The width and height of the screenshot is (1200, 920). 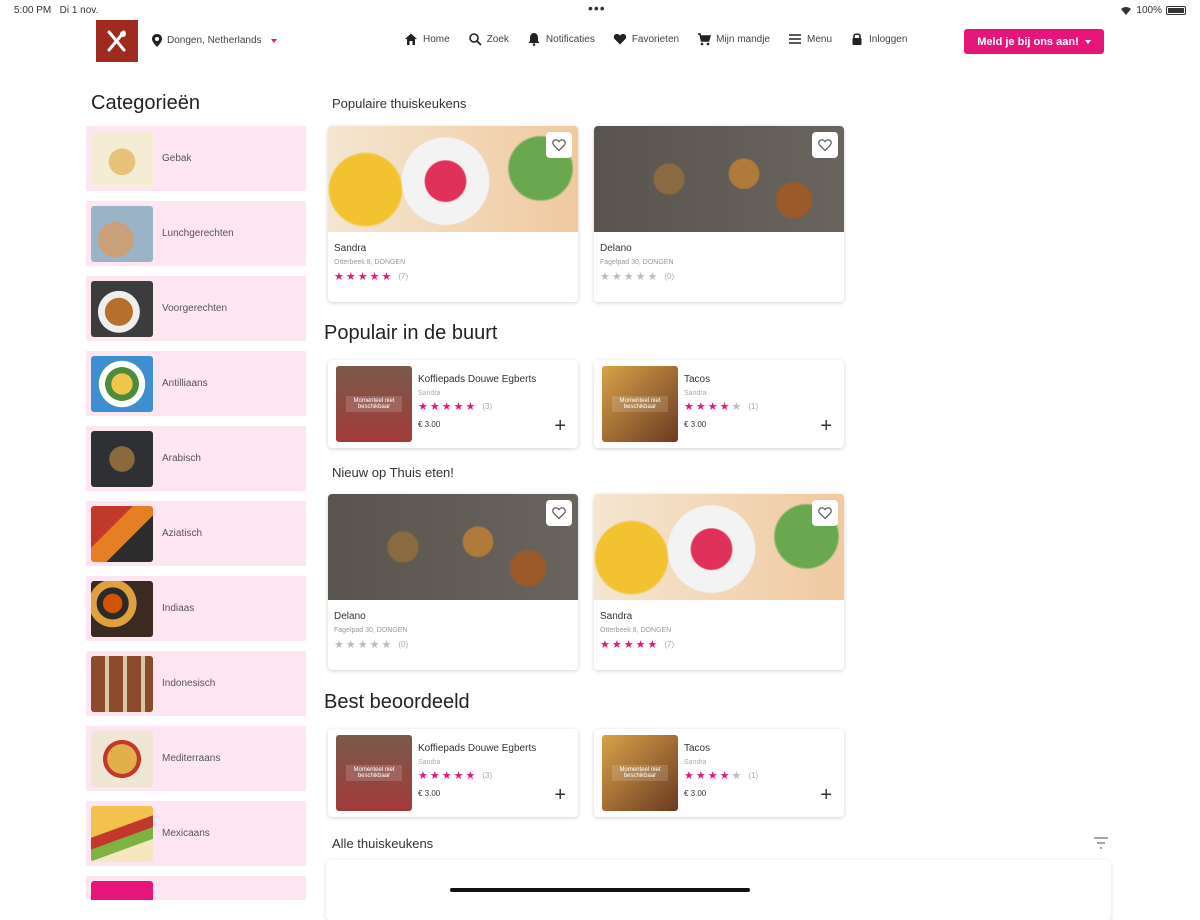 I want to click on nav-home: Home, so click(x=427, y=39).